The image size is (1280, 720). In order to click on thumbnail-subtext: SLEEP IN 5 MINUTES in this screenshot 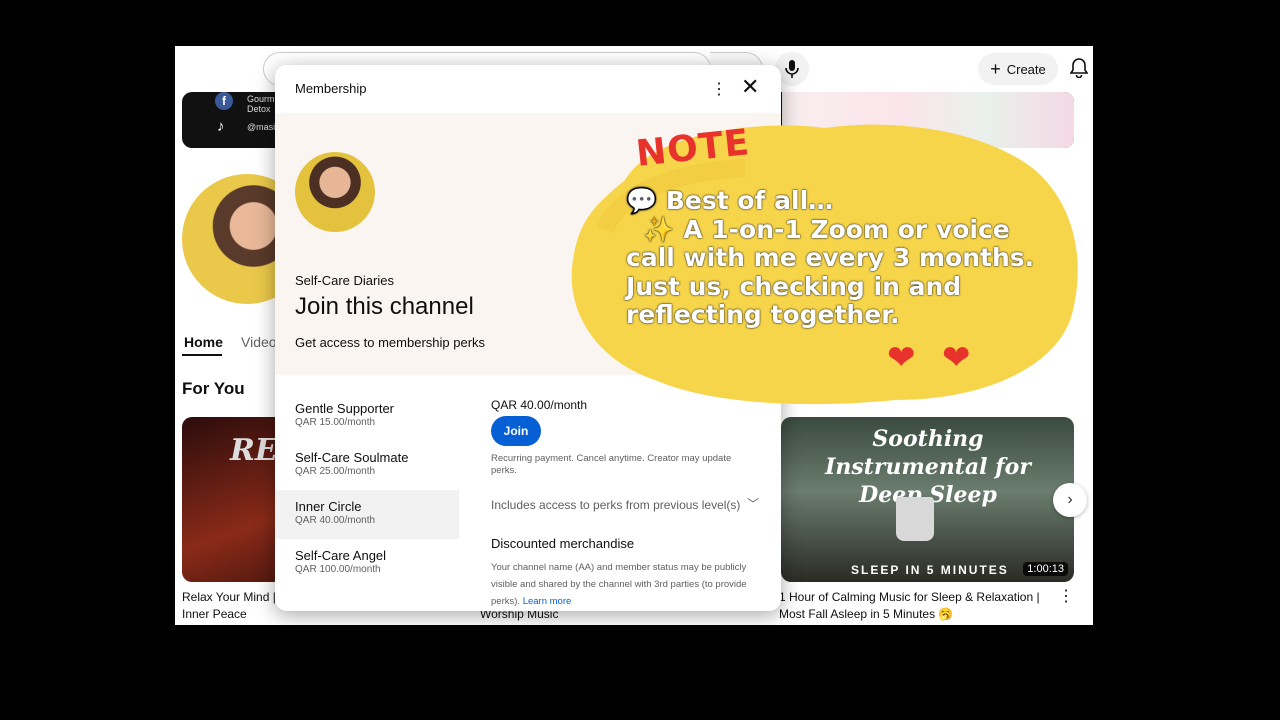, I will do `click(930, 570)`.